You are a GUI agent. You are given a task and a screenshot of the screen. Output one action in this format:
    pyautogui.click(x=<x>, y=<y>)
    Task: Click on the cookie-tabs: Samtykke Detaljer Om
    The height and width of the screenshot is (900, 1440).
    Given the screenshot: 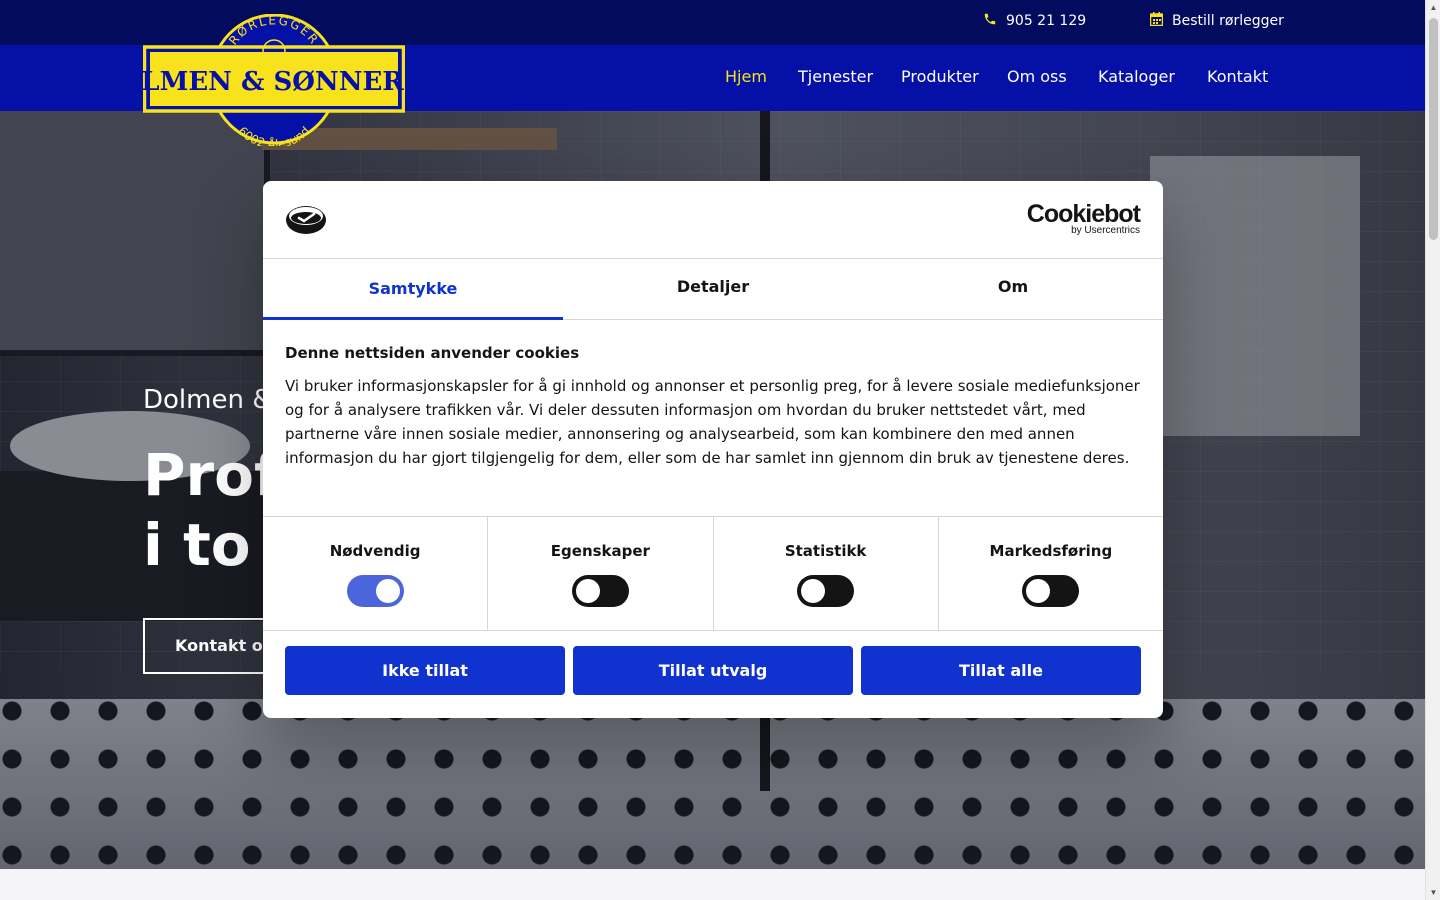 What is the action you would take?
    pyautogui.click(x=713, y=289)
    